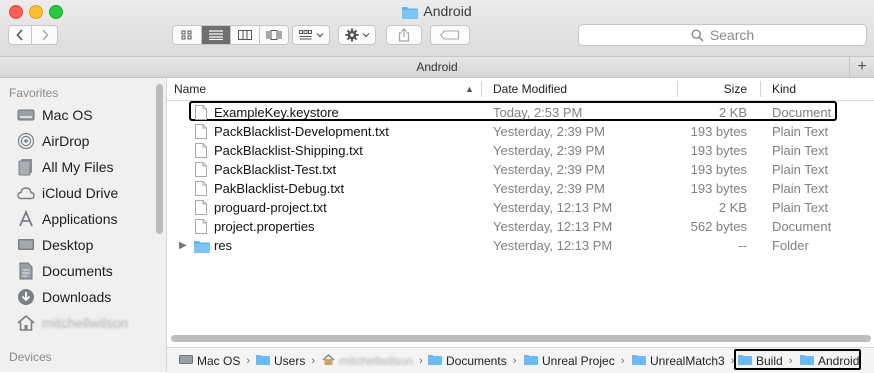 The width and height of the screenshot is (874, 373). I want to click on action-button, so click(357, 35).